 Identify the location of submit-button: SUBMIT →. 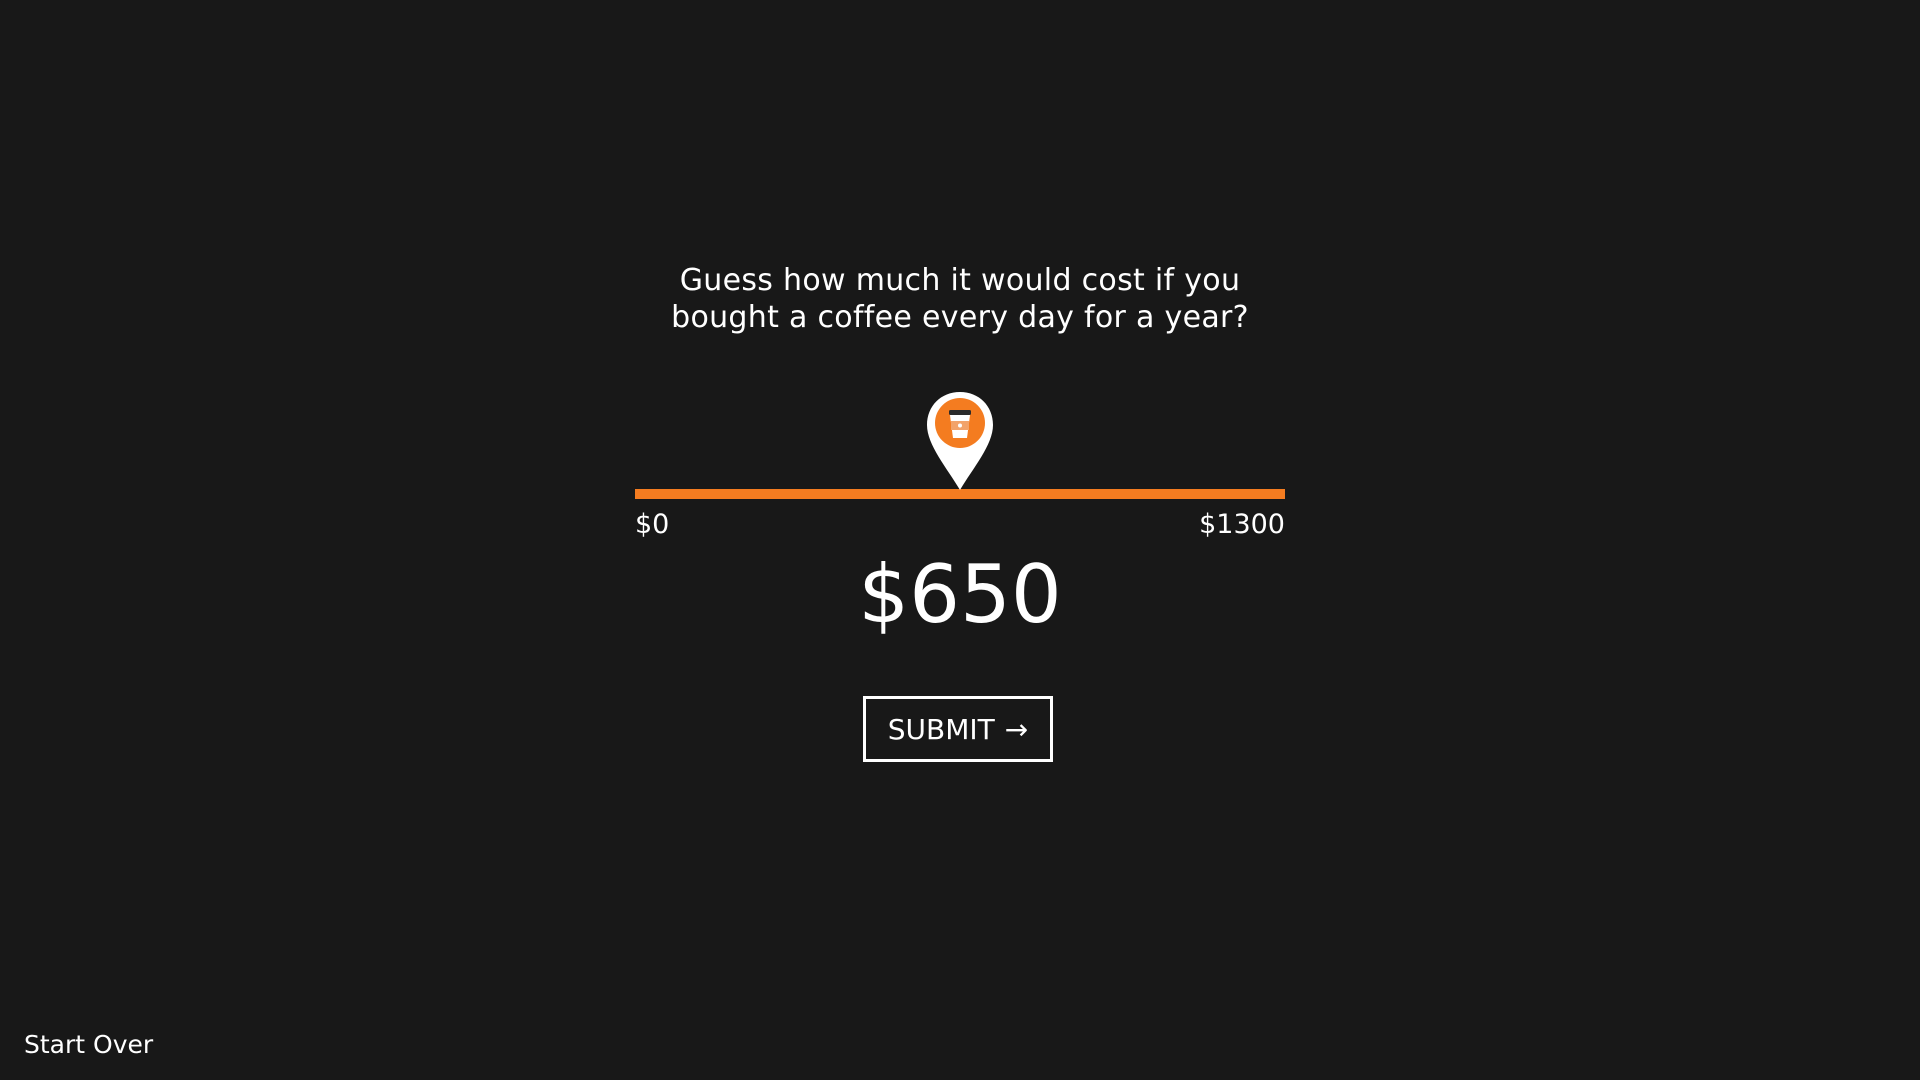
(958, 729).